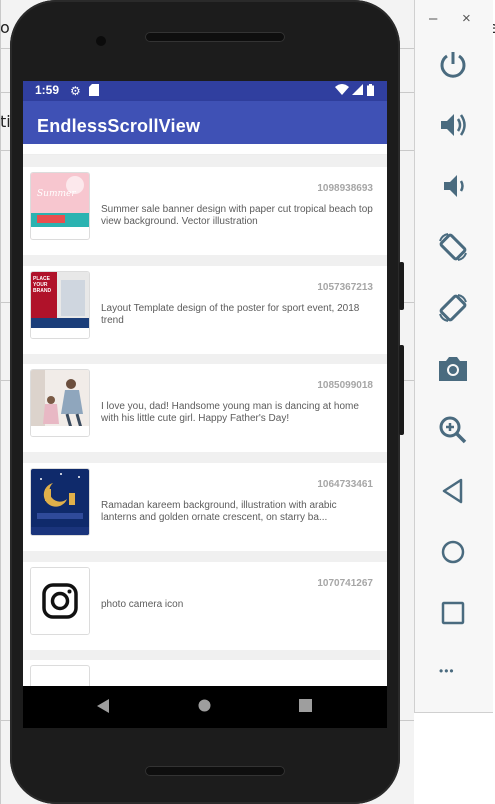 The width and height of the screenshot is (495, 804). Describe the element at coordinates (119, 126) in the screenshot. I see `app-title: EndlessScrollView` at that location.